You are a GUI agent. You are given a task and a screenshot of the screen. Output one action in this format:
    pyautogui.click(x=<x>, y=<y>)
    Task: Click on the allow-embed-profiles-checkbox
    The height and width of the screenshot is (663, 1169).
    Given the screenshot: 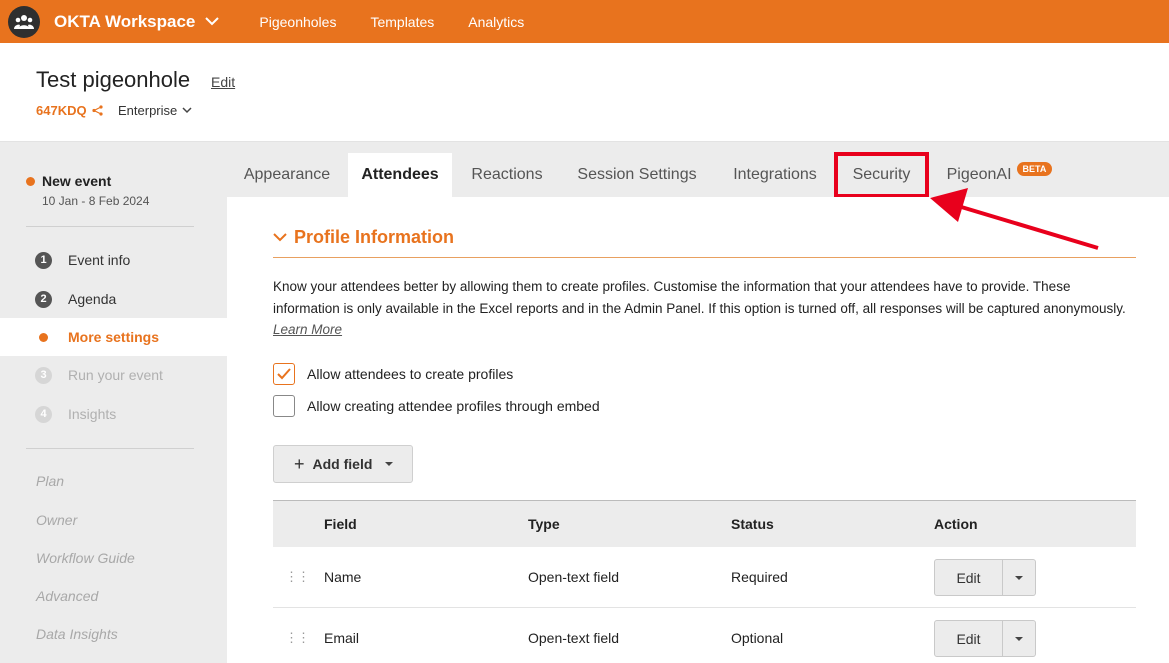 What is the action you would take?
    pyautogui.click(x=284, y=406)
    